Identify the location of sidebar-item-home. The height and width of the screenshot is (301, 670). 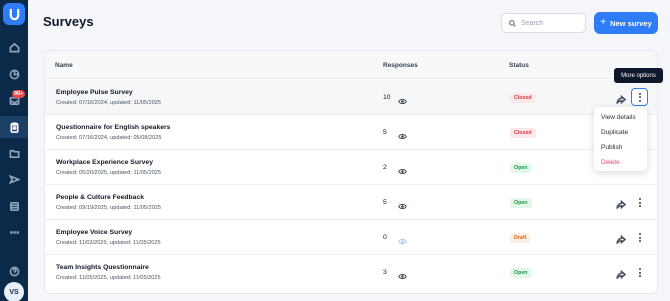
(14, 47).